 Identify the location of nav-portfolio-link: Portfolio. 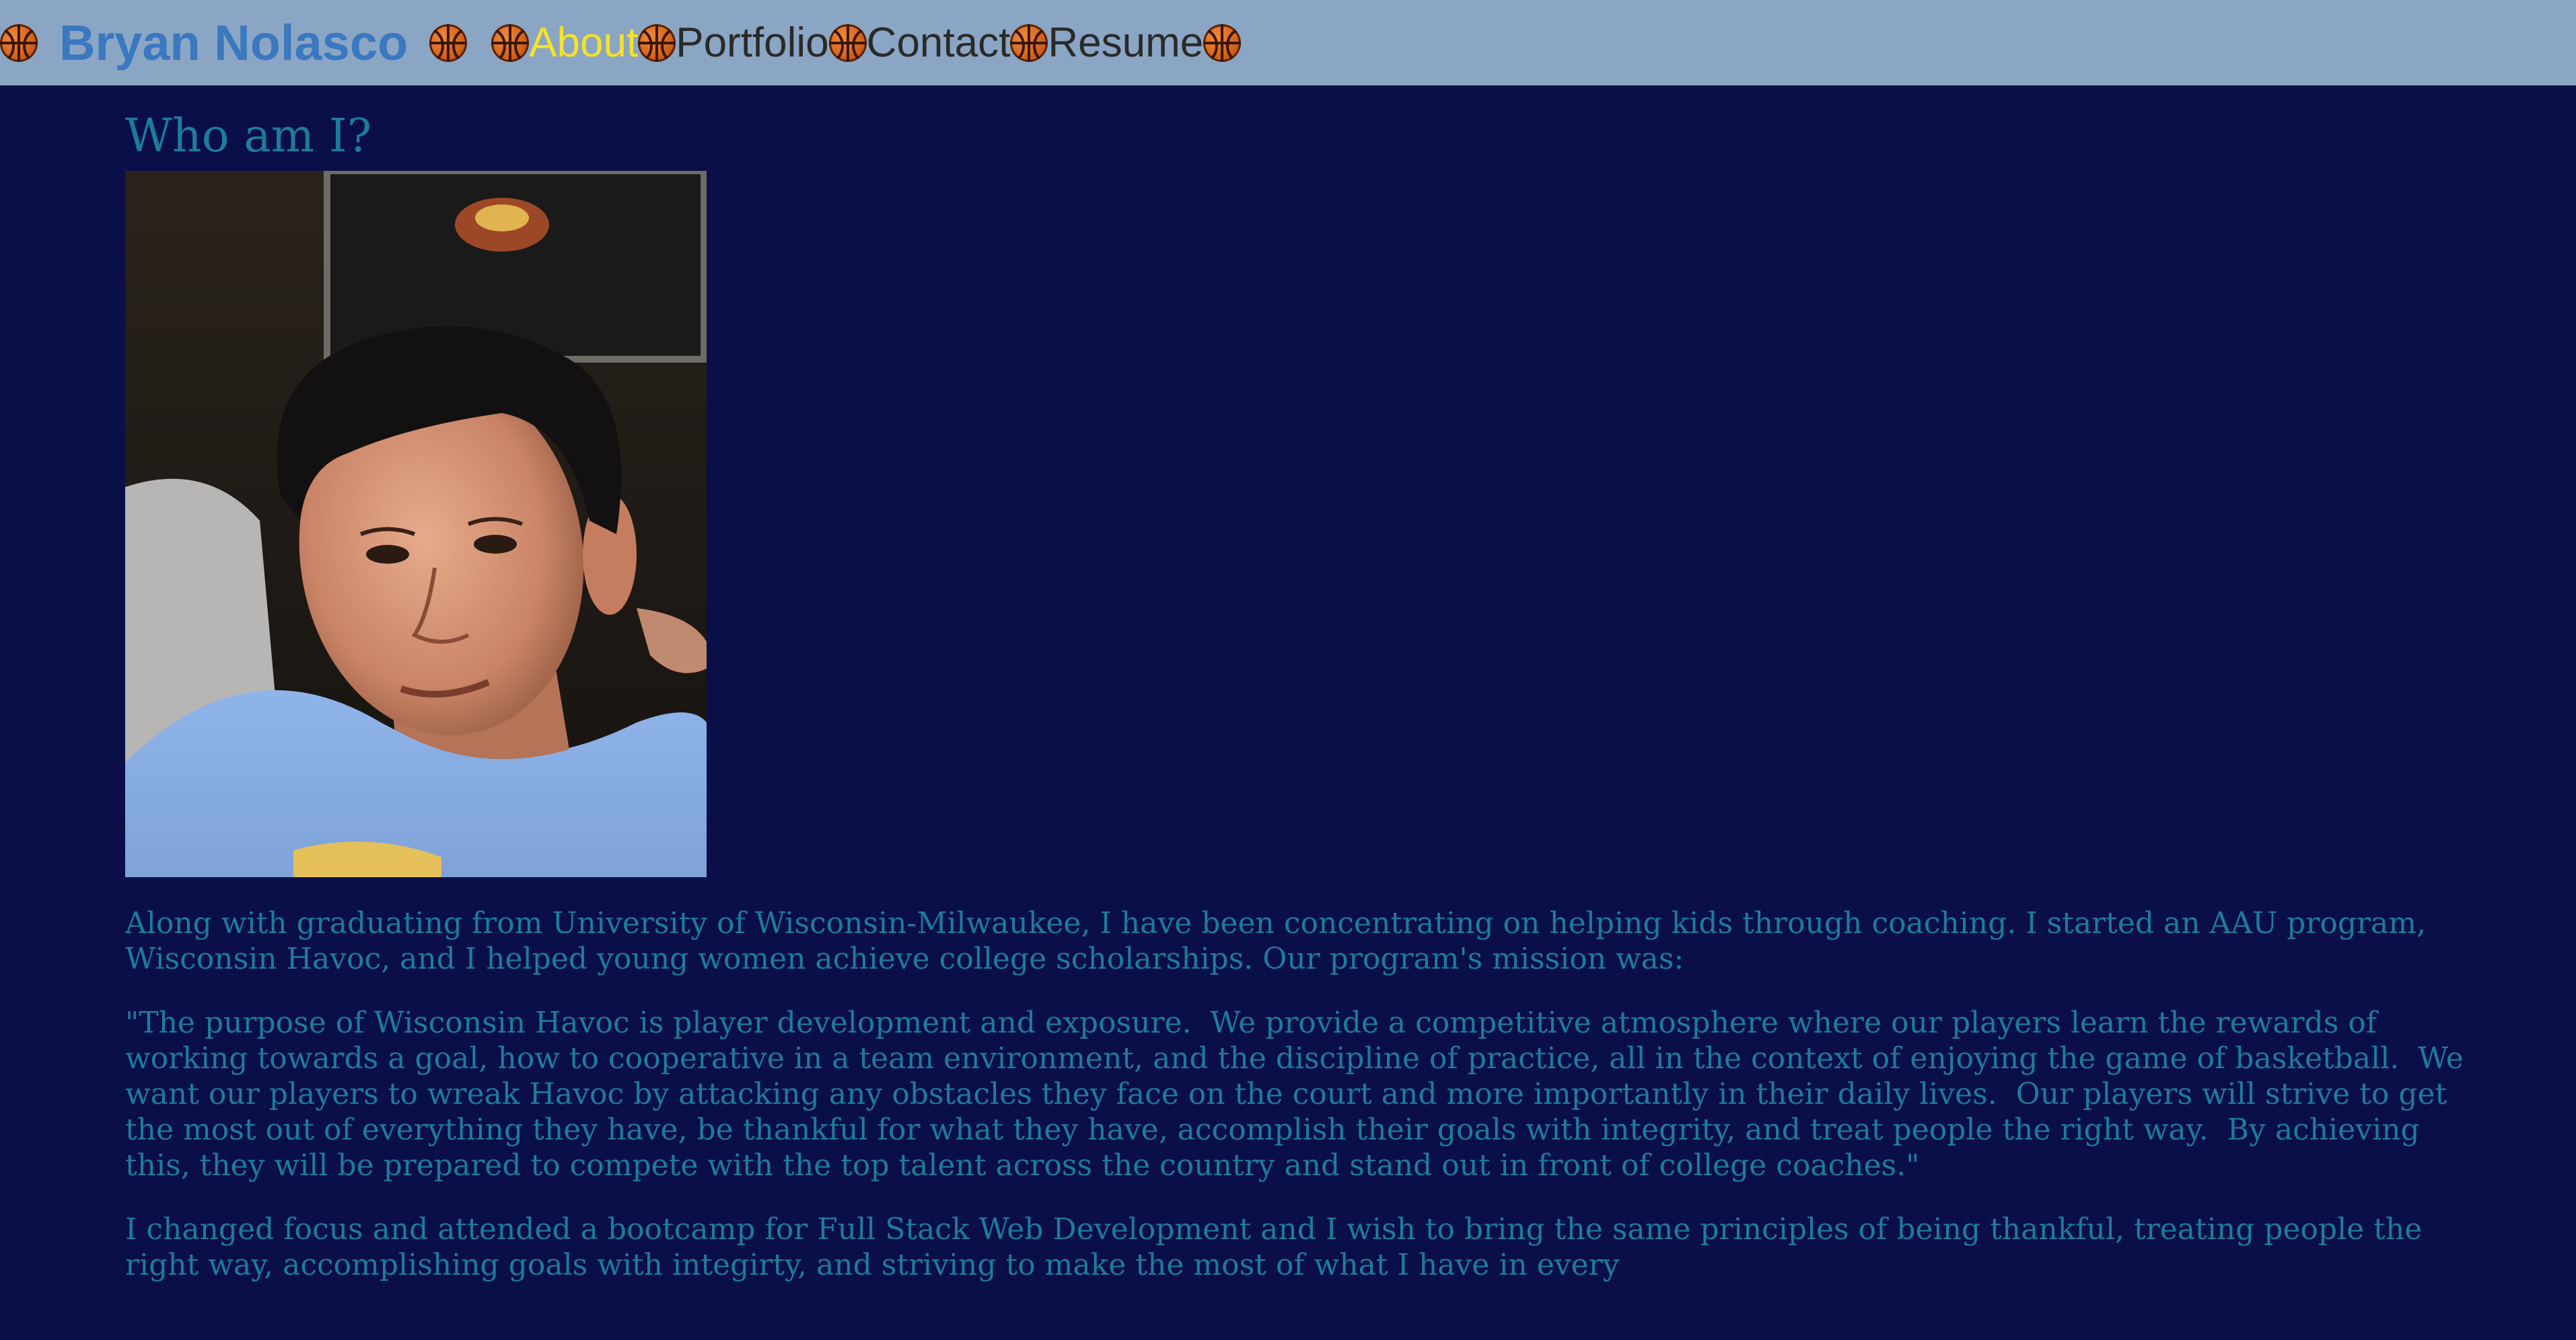
(752, 43).